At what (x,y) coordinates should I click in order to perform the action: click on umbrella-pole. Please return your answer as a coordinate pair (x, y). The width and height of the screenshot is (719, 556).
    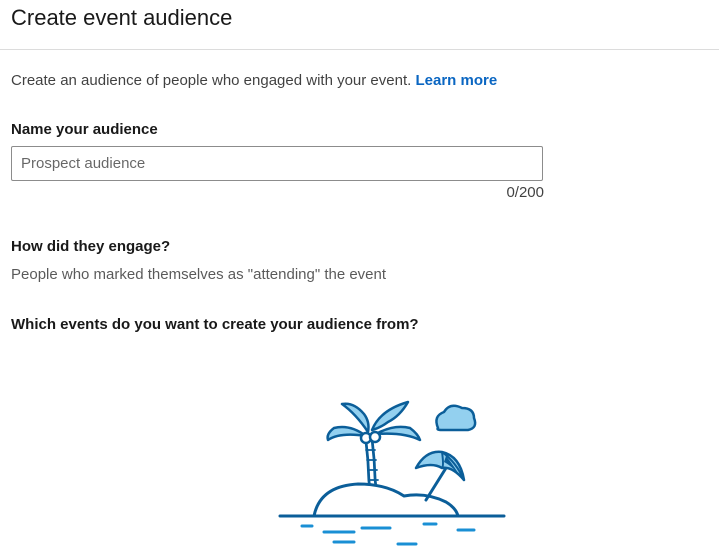
    Looking at the image, I should click on (436, 484).